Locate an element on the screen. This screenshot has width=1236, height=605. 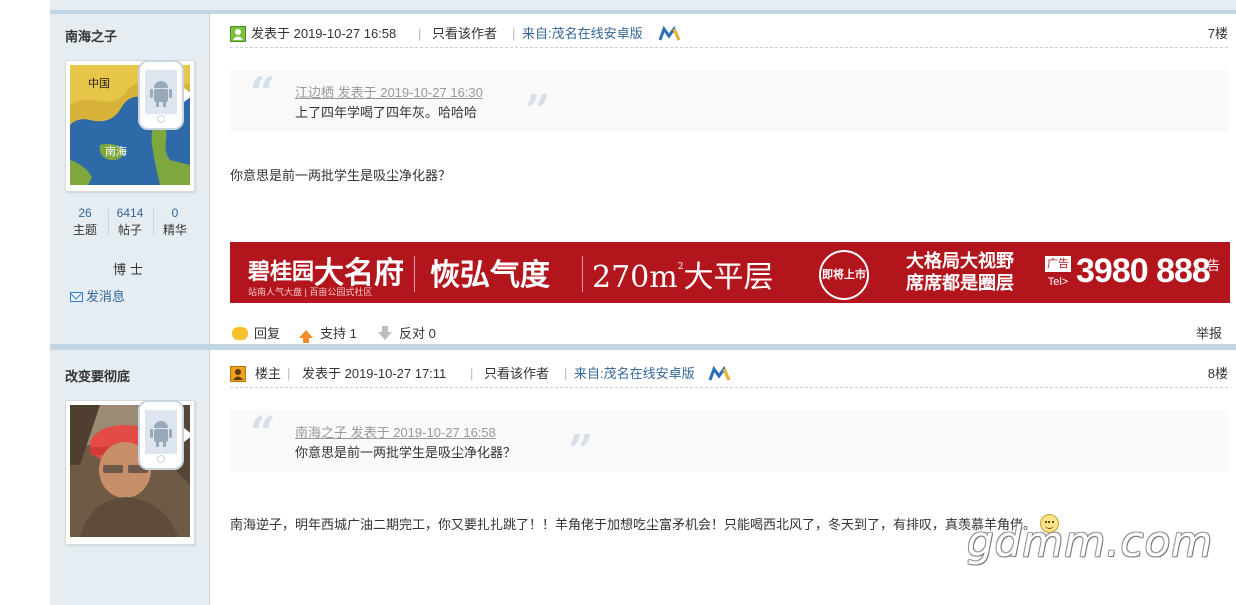
ad-area: 270m2大平层 is located at coordinates (683, 277).